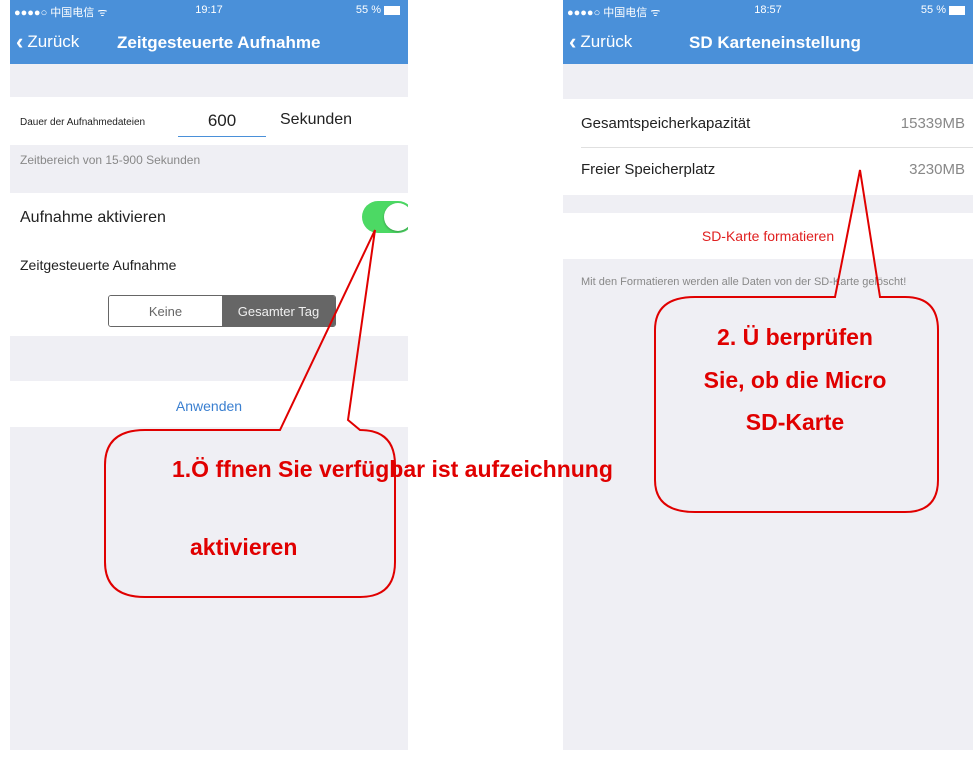 Image resolution: width=973 pixels, height=760 pixels. Describe the element at coordinates (795, 337) in the screenshot. I see `annotation-step2-line1: 2. Ü berprüfen` at that location.